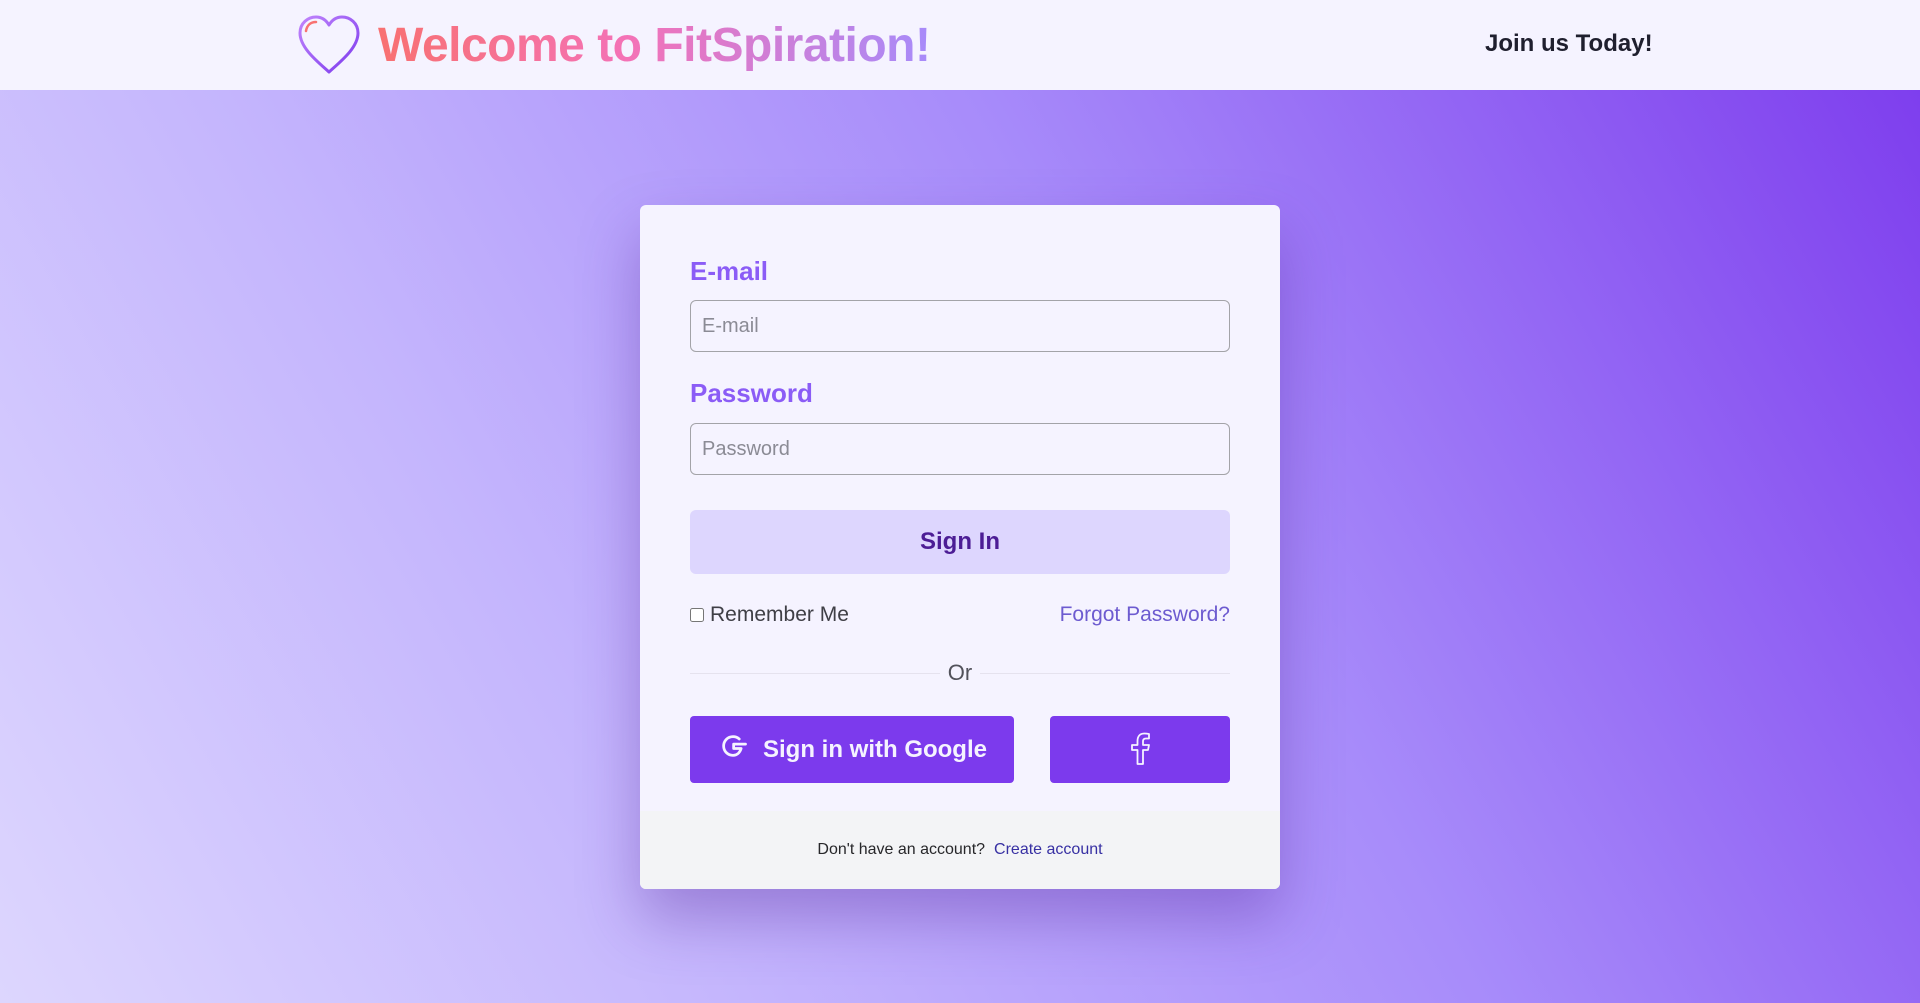 The width and height of the screenshot is (1920, 1003). Describe the element at coordinates (779, 614) in the screenshot. I see `remember-me-label: Remember Me` at that location.